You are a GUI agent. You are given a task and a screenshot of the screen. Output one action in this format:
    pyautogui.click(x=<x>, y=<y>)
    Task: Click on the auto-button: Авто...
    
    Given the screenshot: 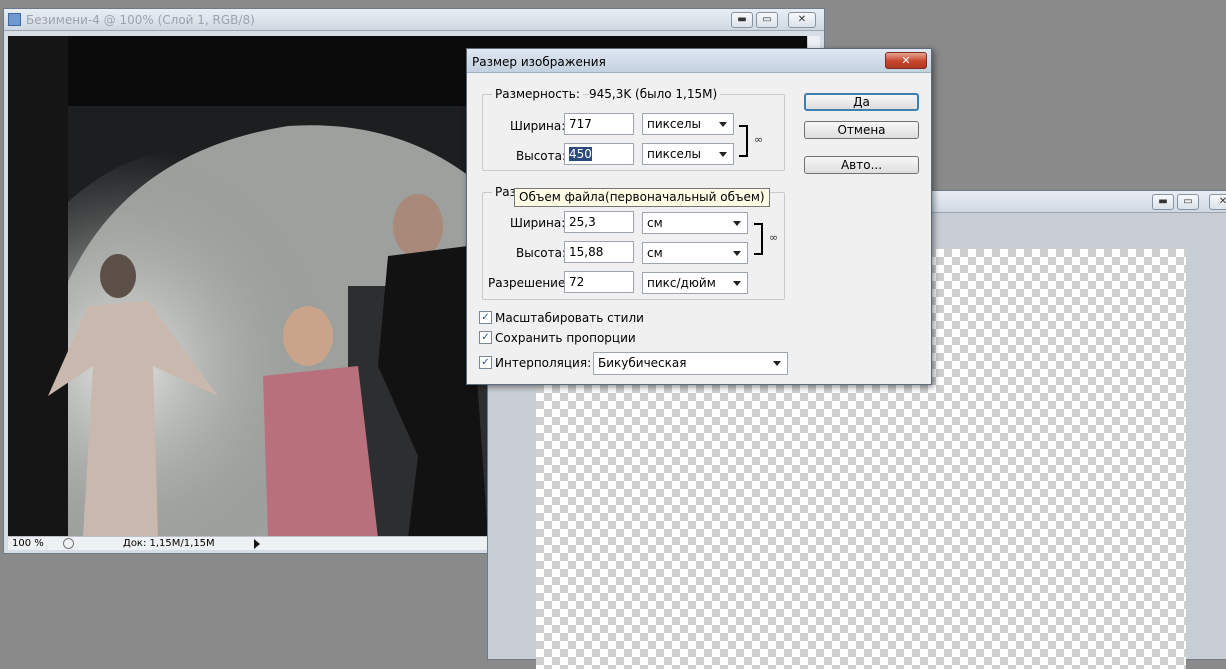 What is the action you would take?
    pyautogui.click(x=861, y=165)
    